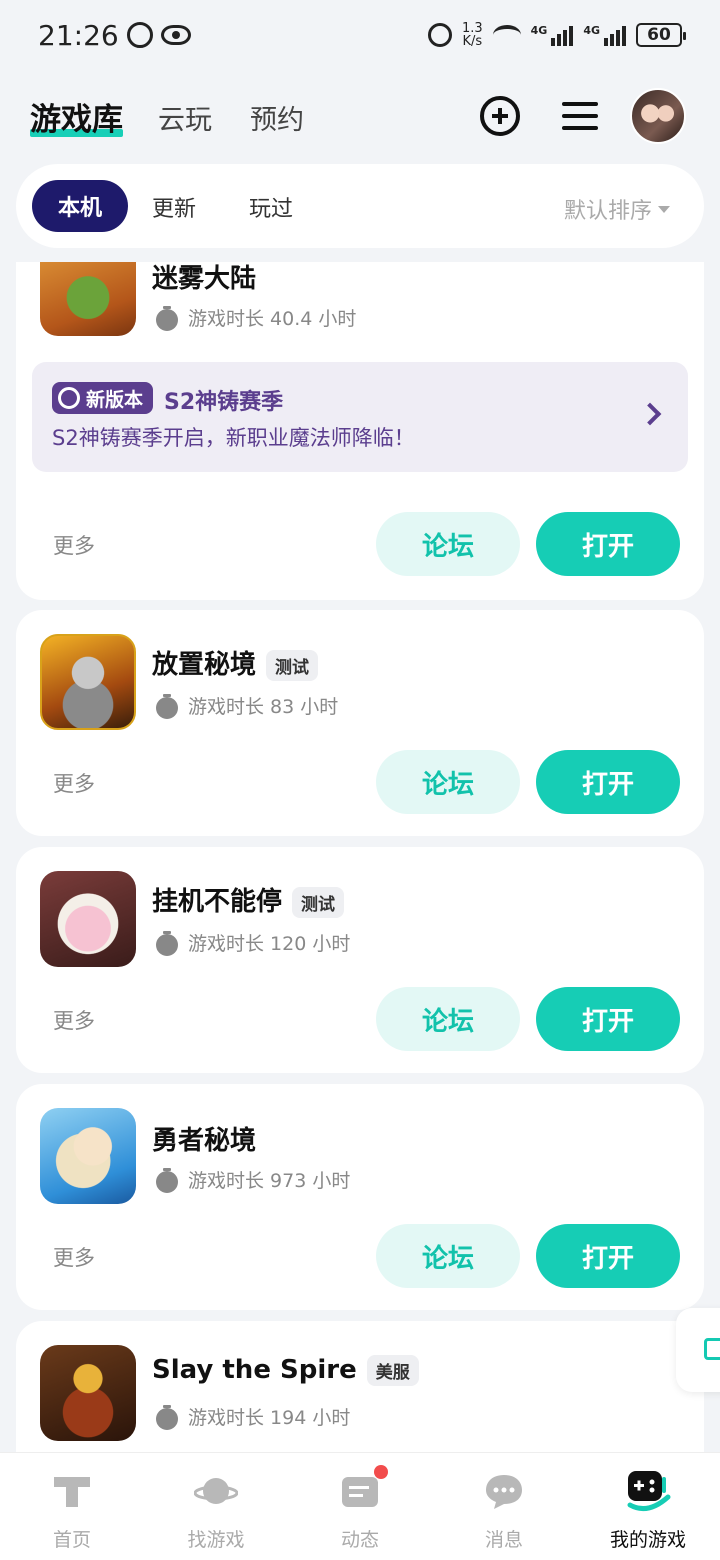  Describe the element at coordinates (360, 723) in the screenshot. I see `game-card: 放置秘境 测试 游戏时长 83 小时 更多 论坛 打开` at that location.